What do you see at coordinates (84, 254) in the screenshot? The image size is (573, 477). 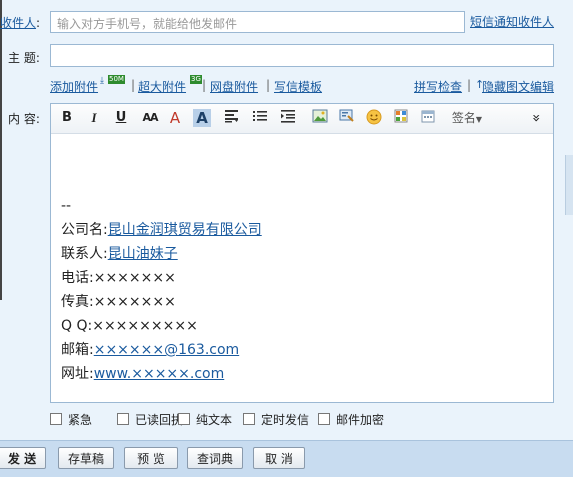 I see `contact-label: 联系人:` at bounding box center [84, 254].